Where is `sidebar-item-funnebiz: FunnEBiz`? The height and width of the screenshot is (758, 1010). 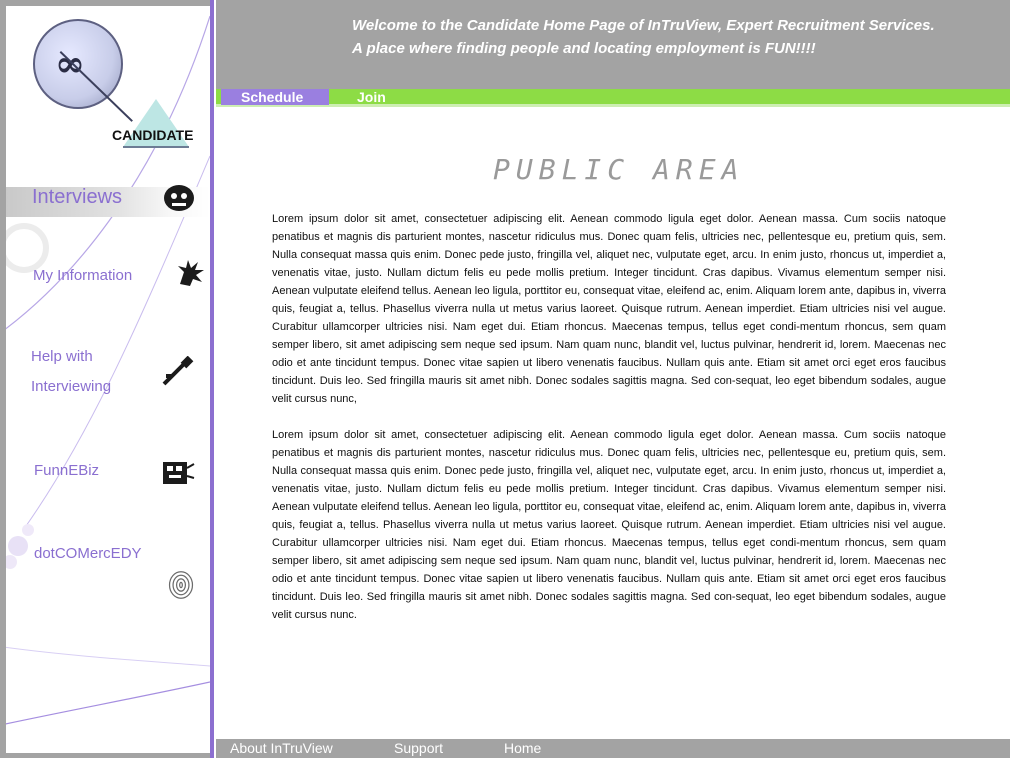
sidebar-item-funnebiz: FunnEBiz is located at coordinates (66, 471).